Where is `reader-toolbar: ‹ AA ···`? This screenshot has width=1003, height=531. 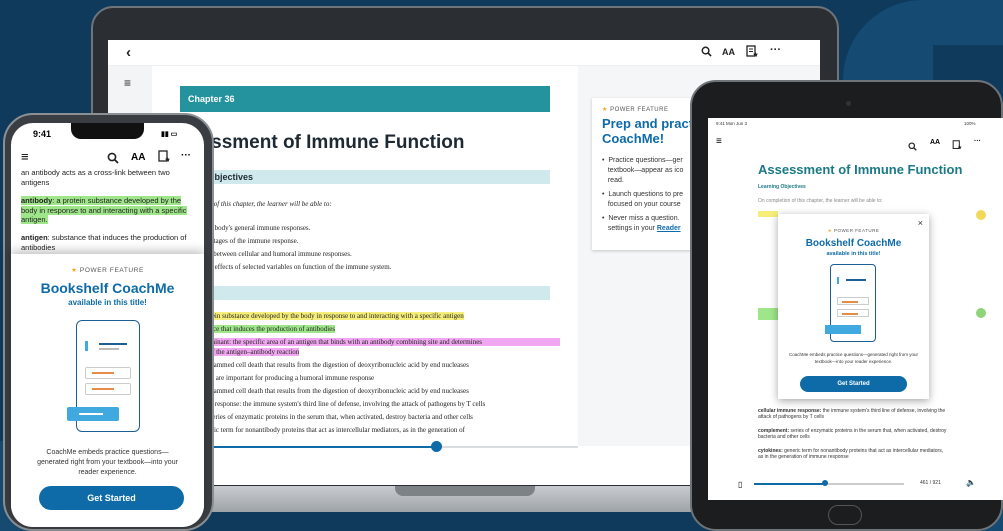
reader-toolbar: ‹ AA ··· is located at coordinates (464, 53).